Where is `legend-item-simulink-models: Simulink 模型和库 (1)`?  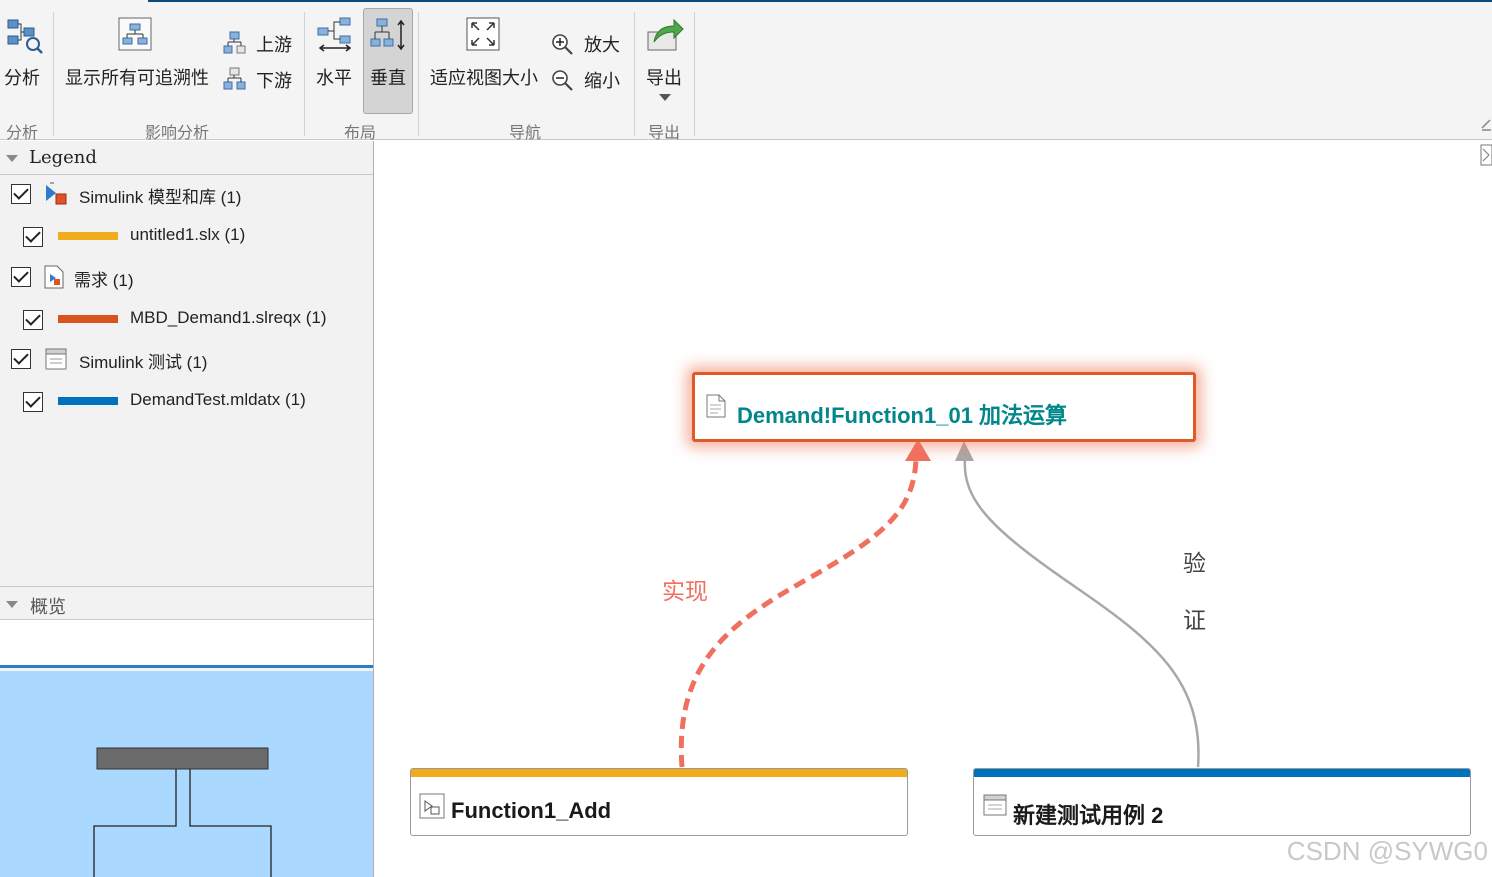
legend-item-simulink-models: Simulink 模型和库 (1) is located at coordinates (186, 194).